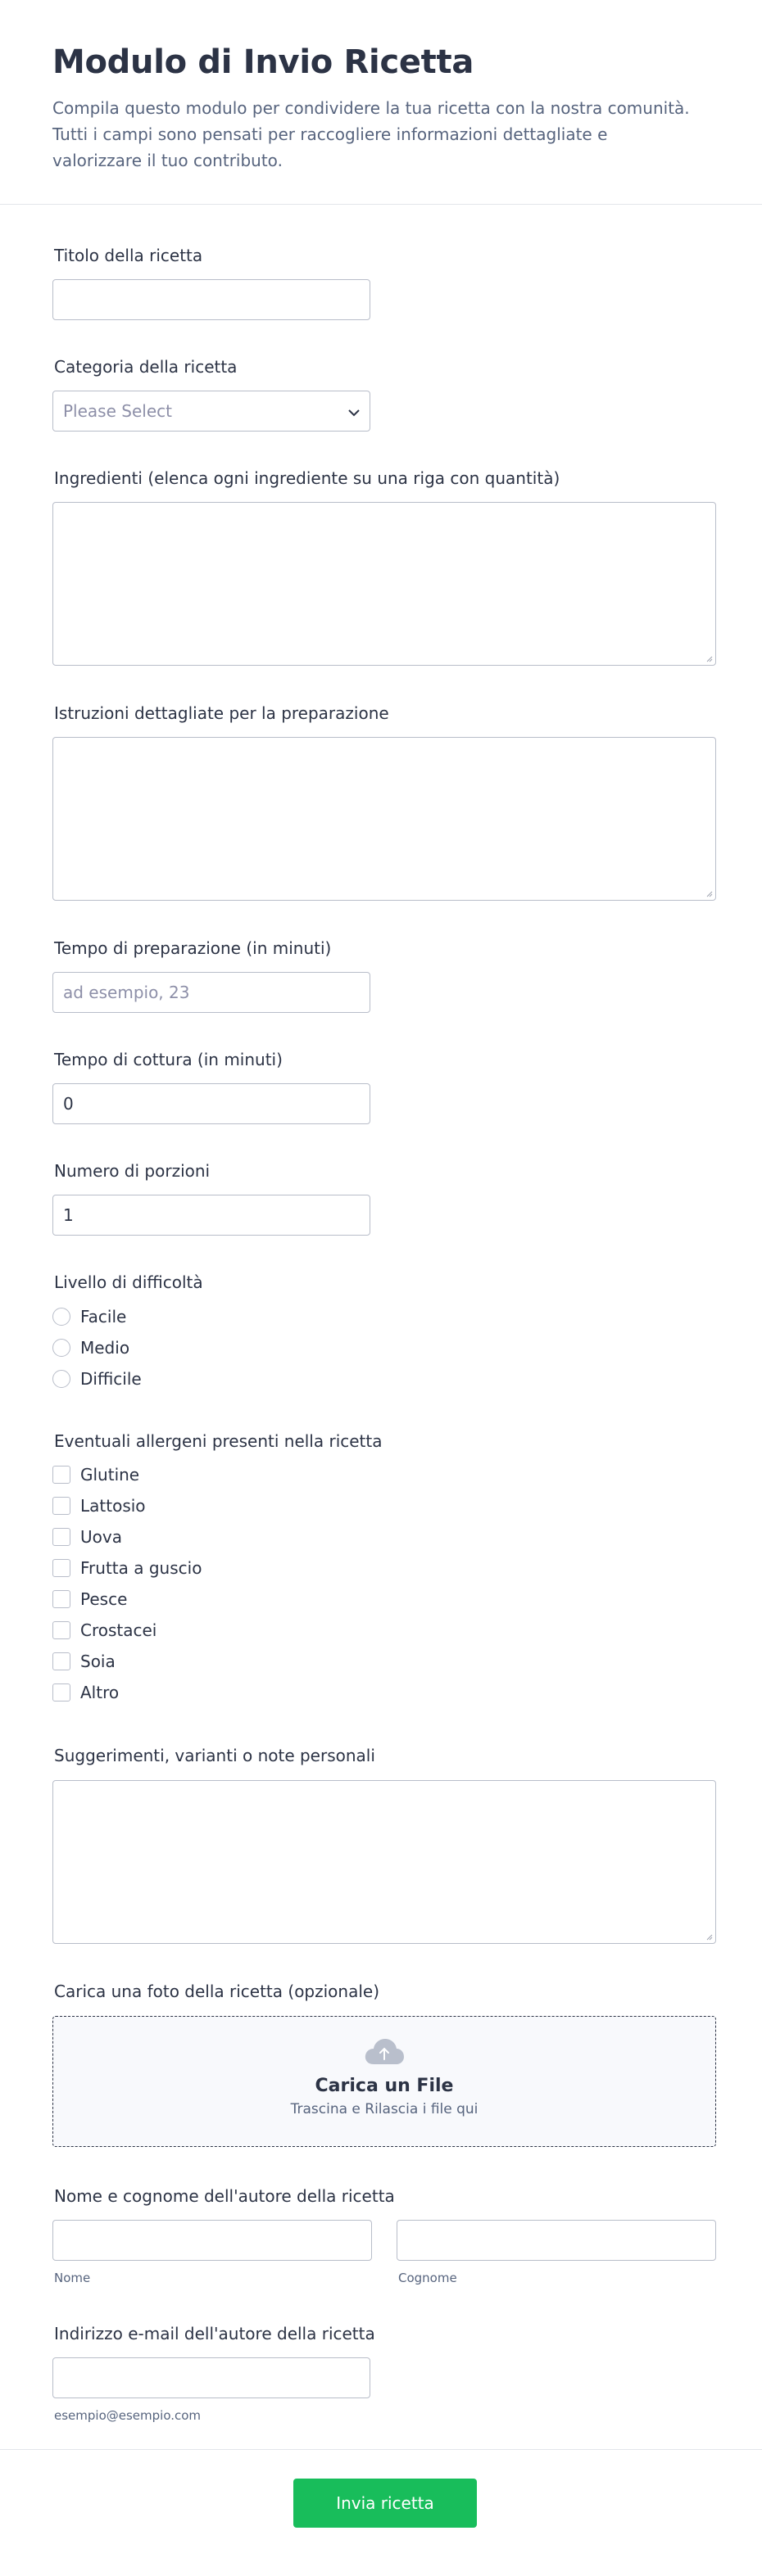  Describe the element at coordinates (101, 1537) in the screenshot. I see `allergen-option-label: Uova` at that location.